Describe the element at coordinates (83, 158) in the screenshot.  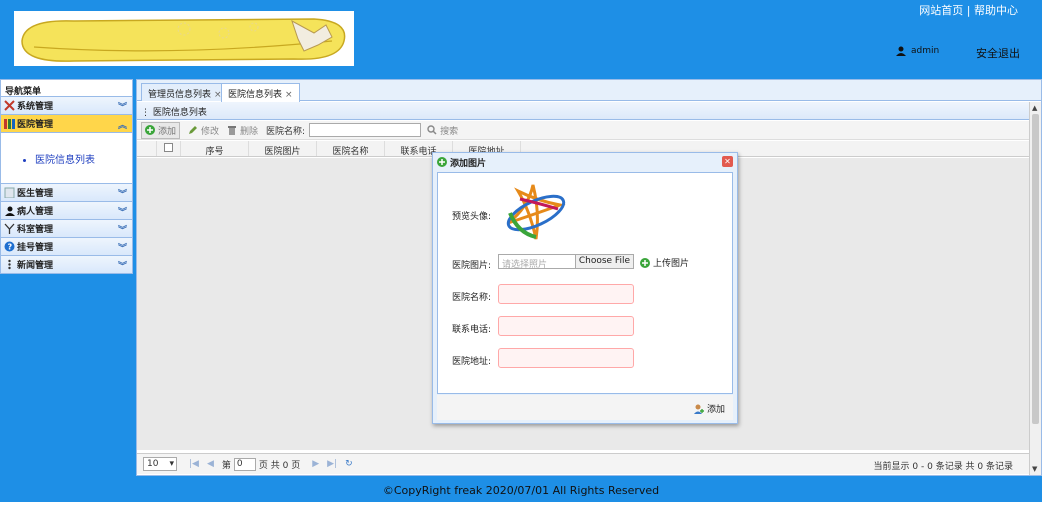
I see `sub-item-hospital-list: 医院信息列表` at that location.